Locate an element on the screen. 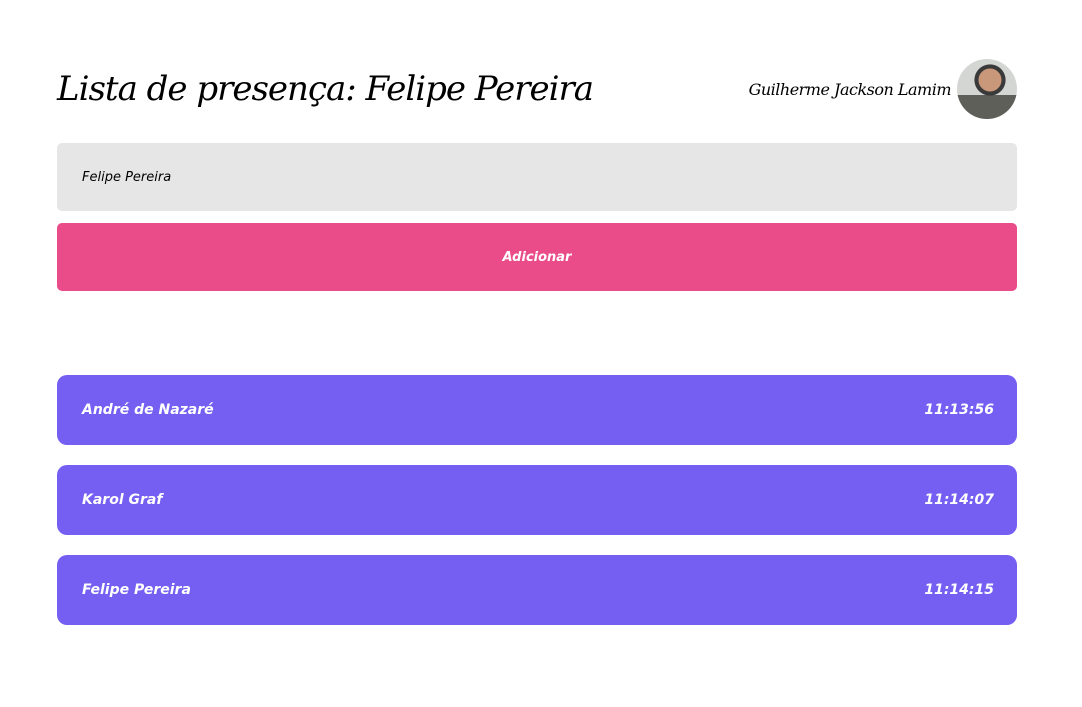  avatar is located at coordinates (987, 89).